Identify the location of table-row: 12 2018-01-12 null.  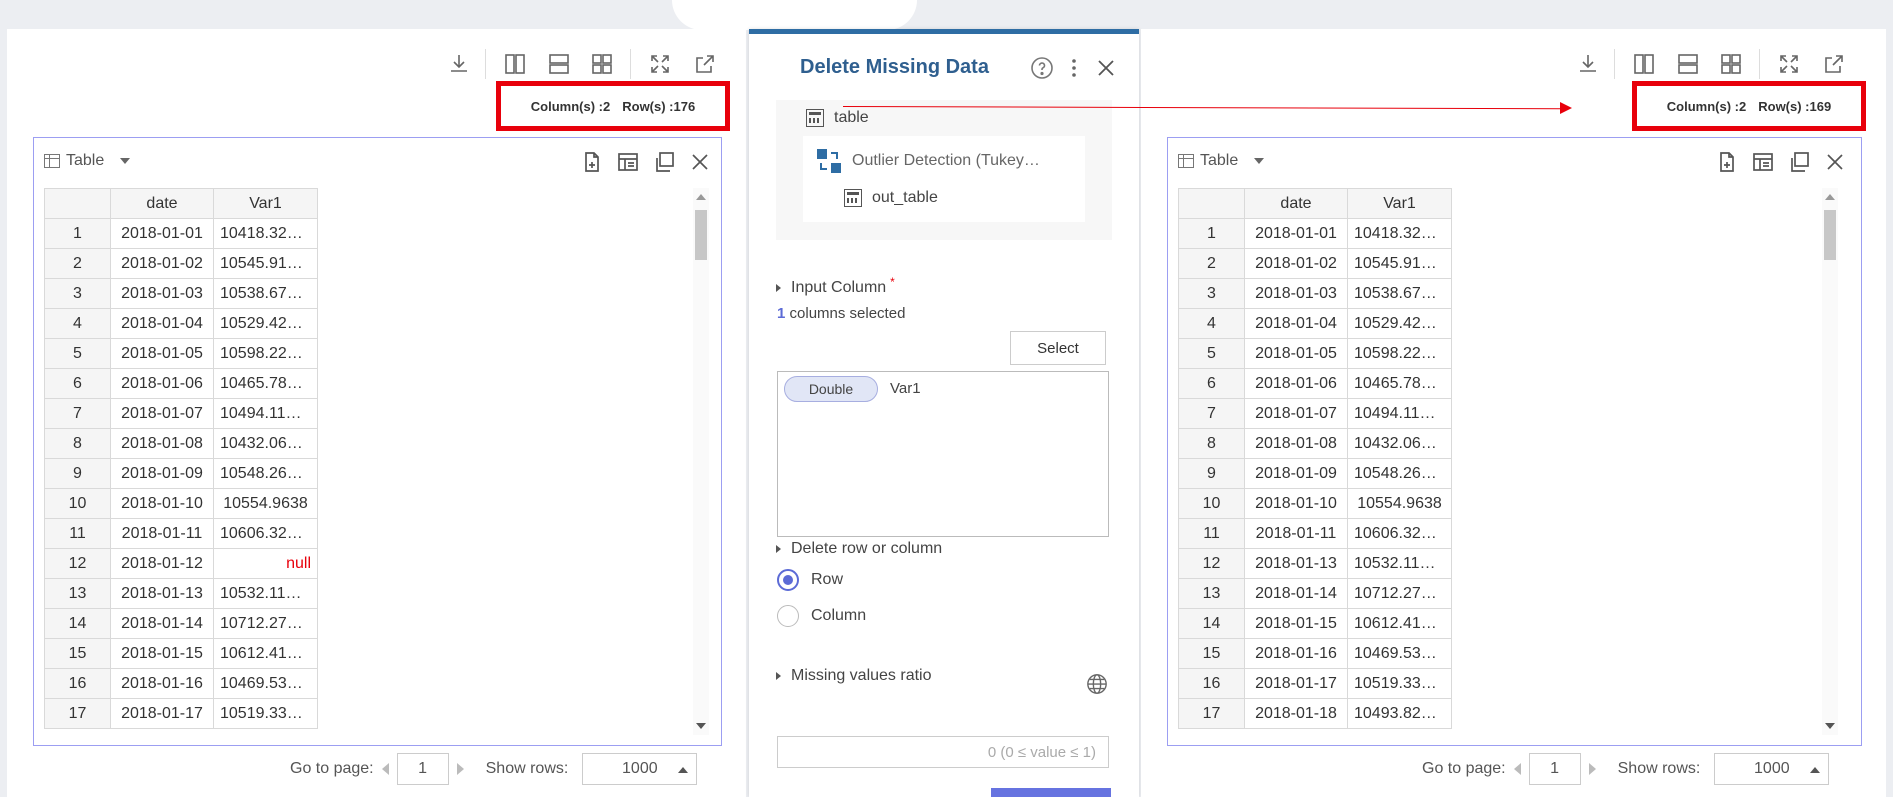
(181, 563).